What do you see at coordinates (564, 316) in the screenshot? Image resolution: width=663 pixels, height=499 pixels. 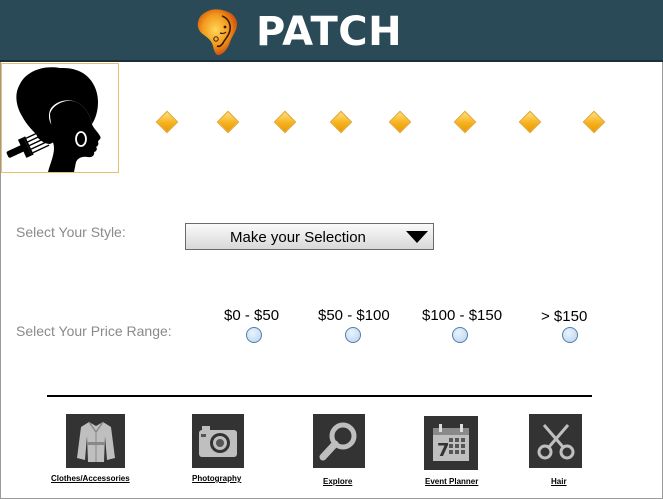 I see `price-option-label: > $150` at bounding box center [564, 316].